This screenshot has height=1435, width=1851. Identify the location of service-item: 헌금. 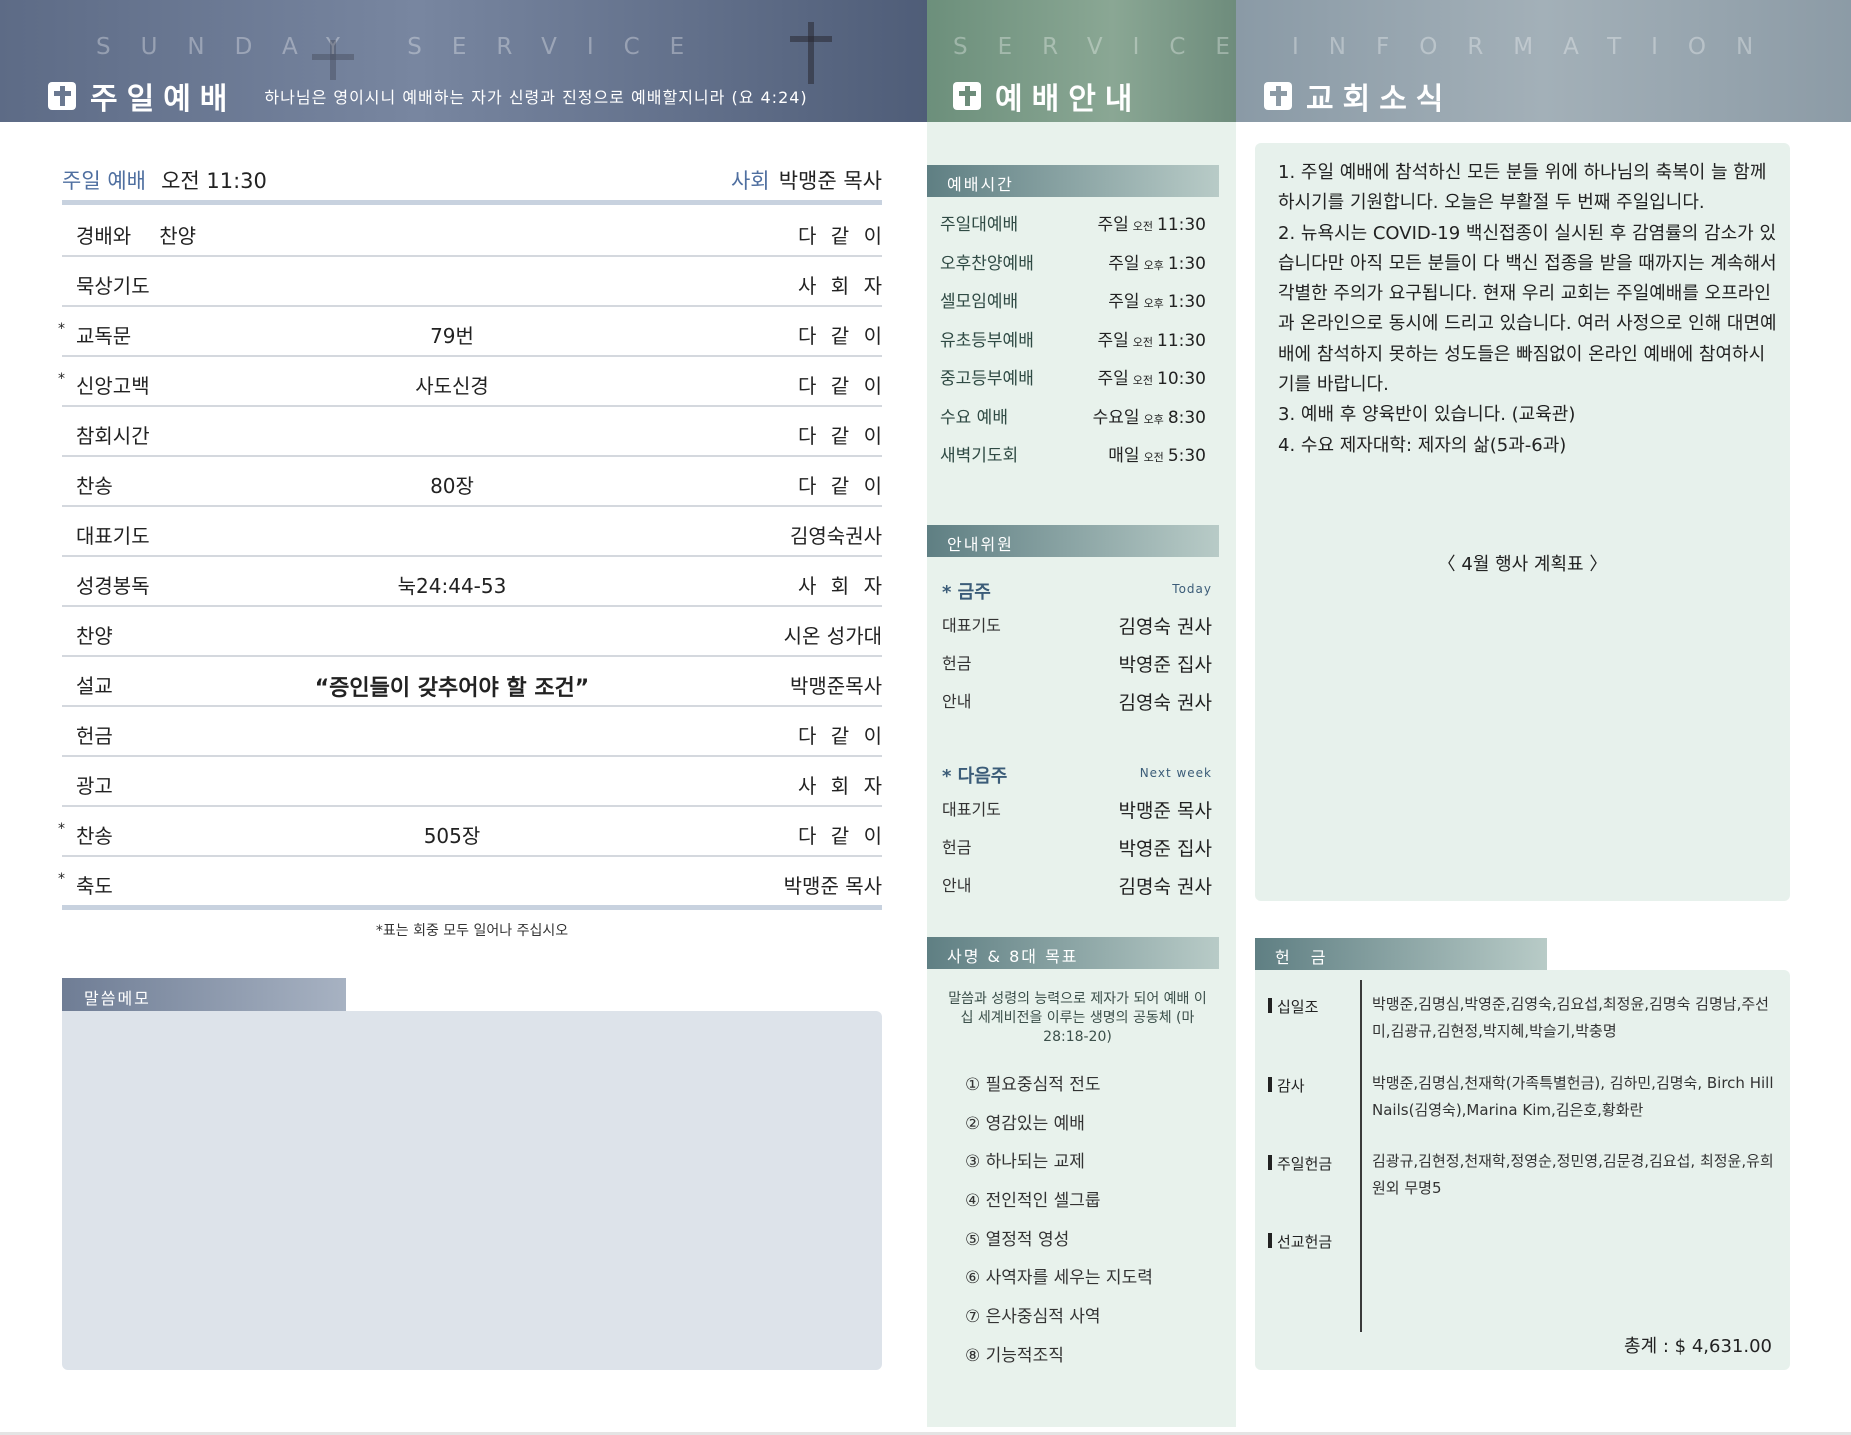
(94, 736).